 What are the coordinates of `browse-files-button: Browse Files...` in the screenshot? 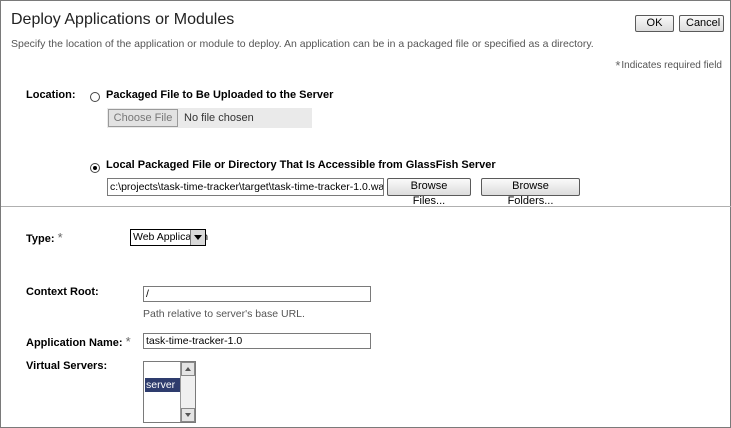 It's located at (429, 192).